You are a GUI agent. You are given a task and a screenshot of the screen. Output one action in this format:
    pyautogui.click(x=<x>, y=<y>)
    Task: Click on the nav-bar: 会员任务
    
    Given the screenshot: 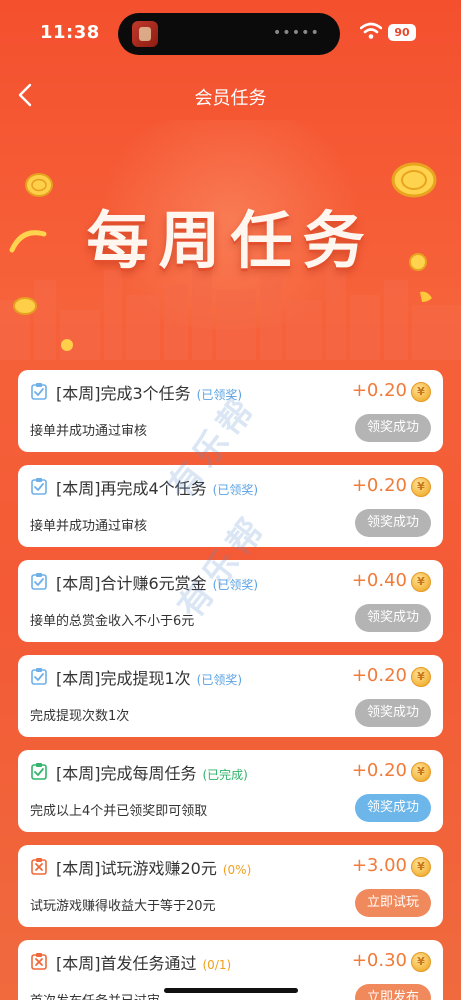 What is the action you would take?
    pyautogui.click(x=230, y=96)
    